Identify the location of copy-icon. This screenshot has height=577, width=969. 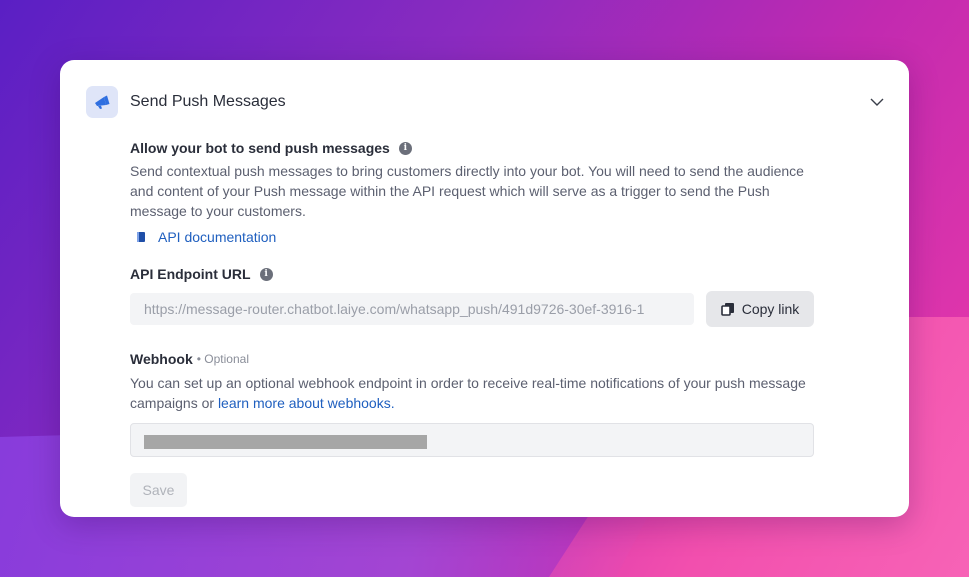
(727, 309).